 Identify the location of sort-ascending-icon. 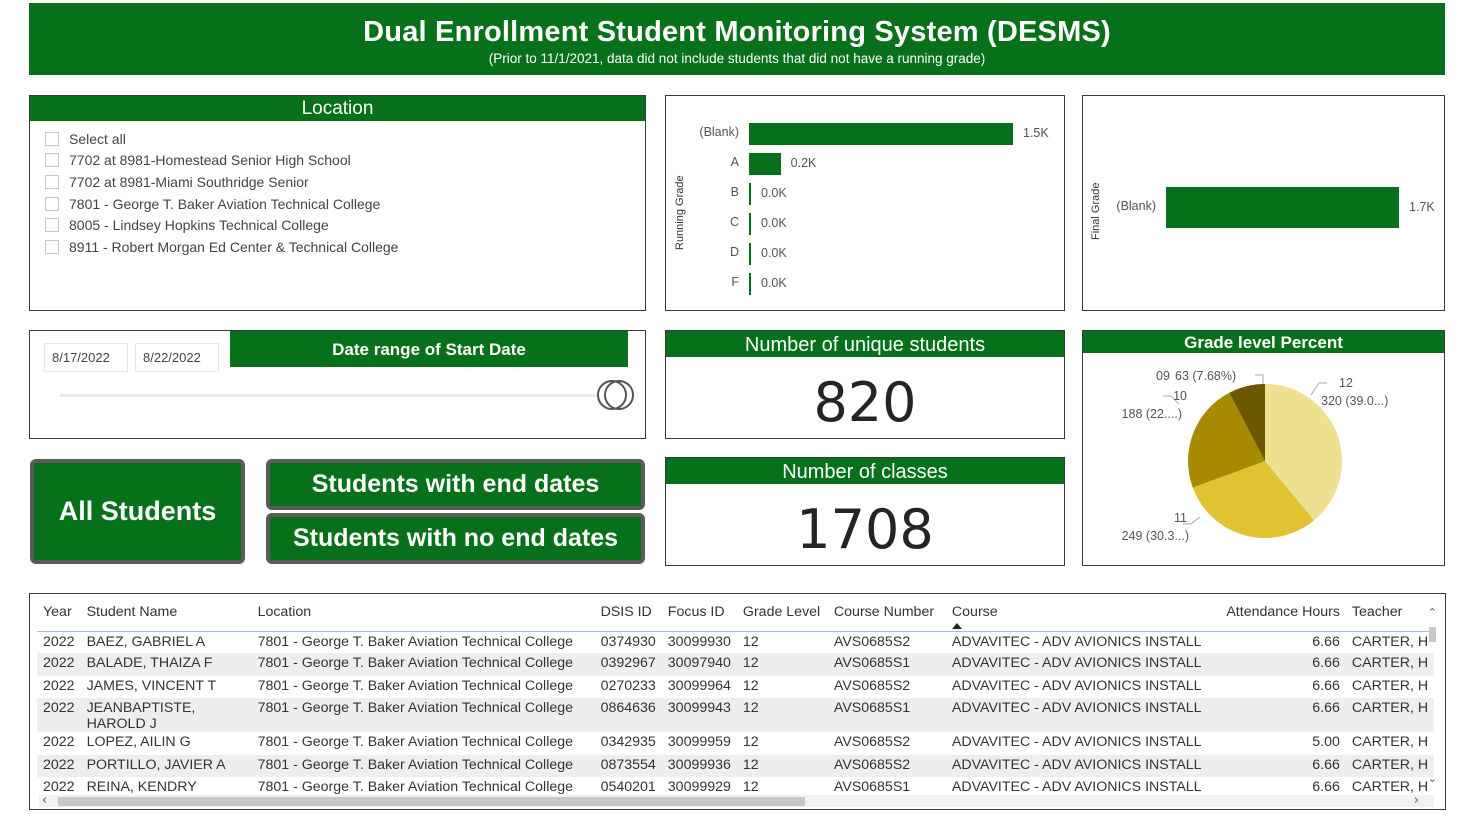
(956, 625).